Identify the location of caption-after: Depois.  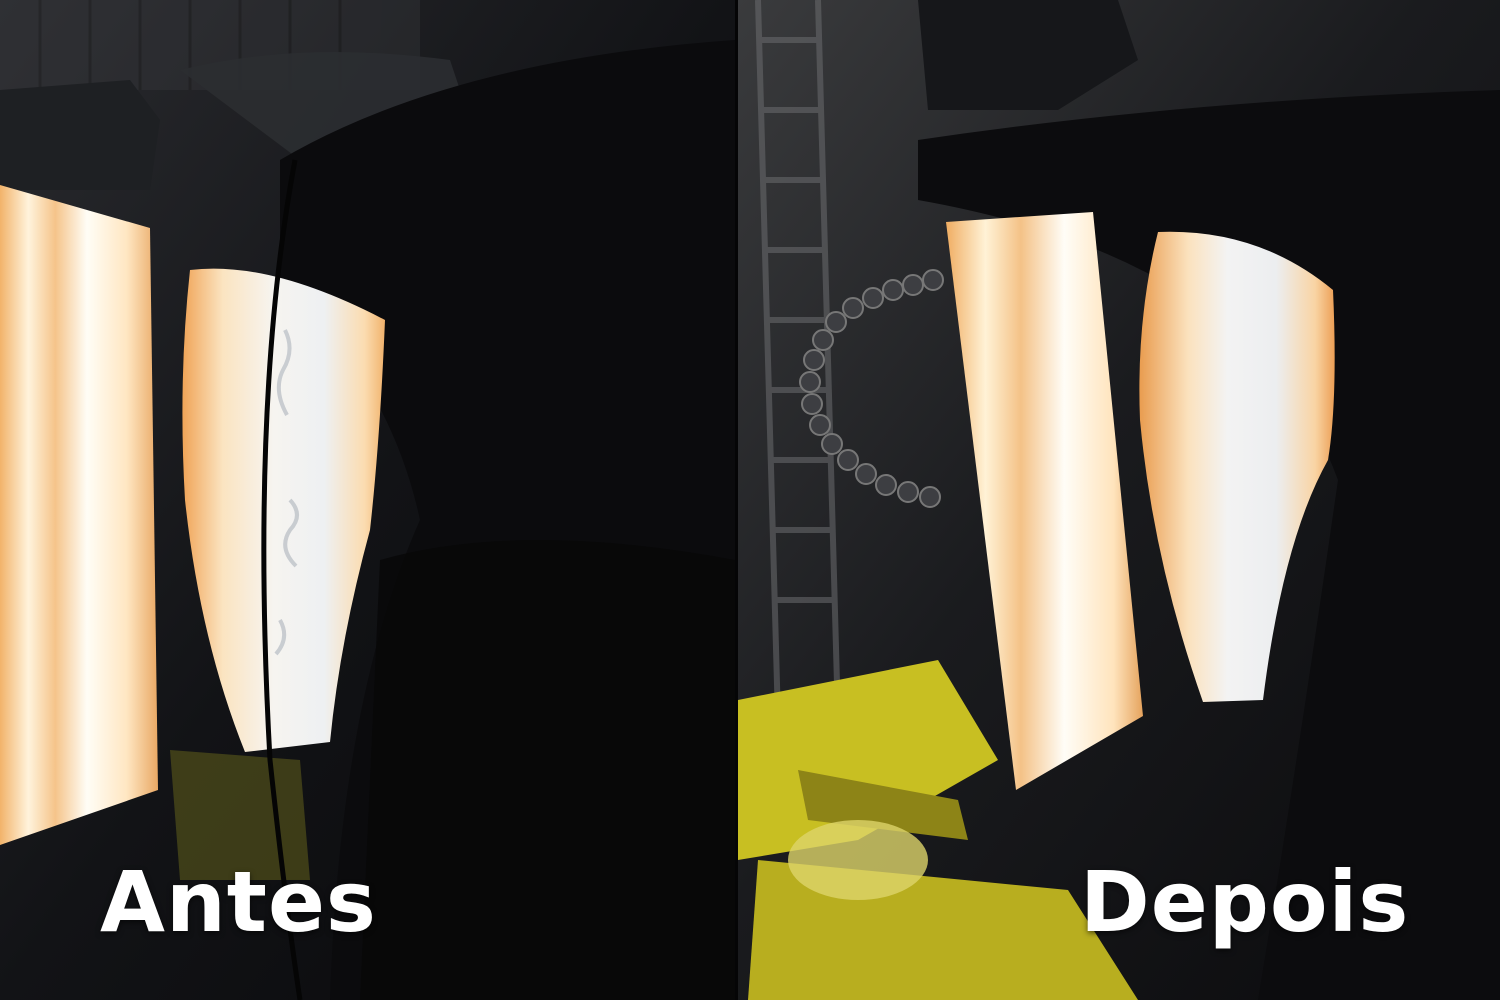
(1245, 902).